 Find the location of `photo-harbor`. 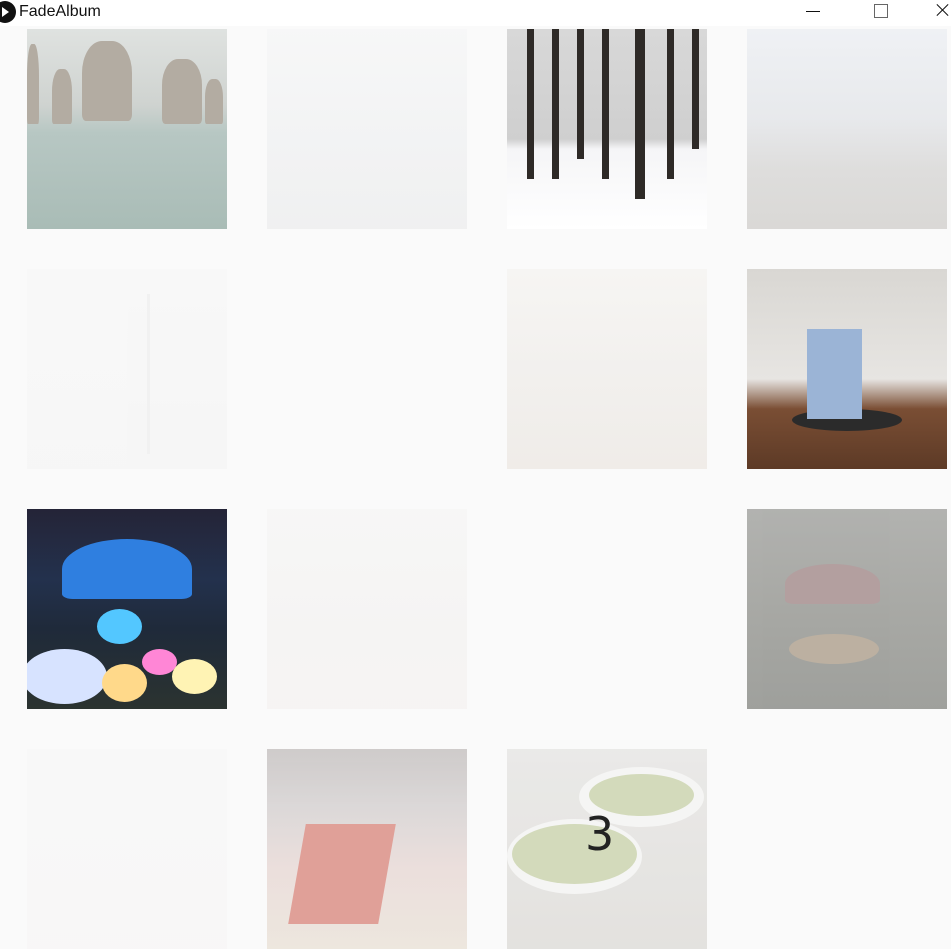

photo-harbor is located at coordinates (367, 129).